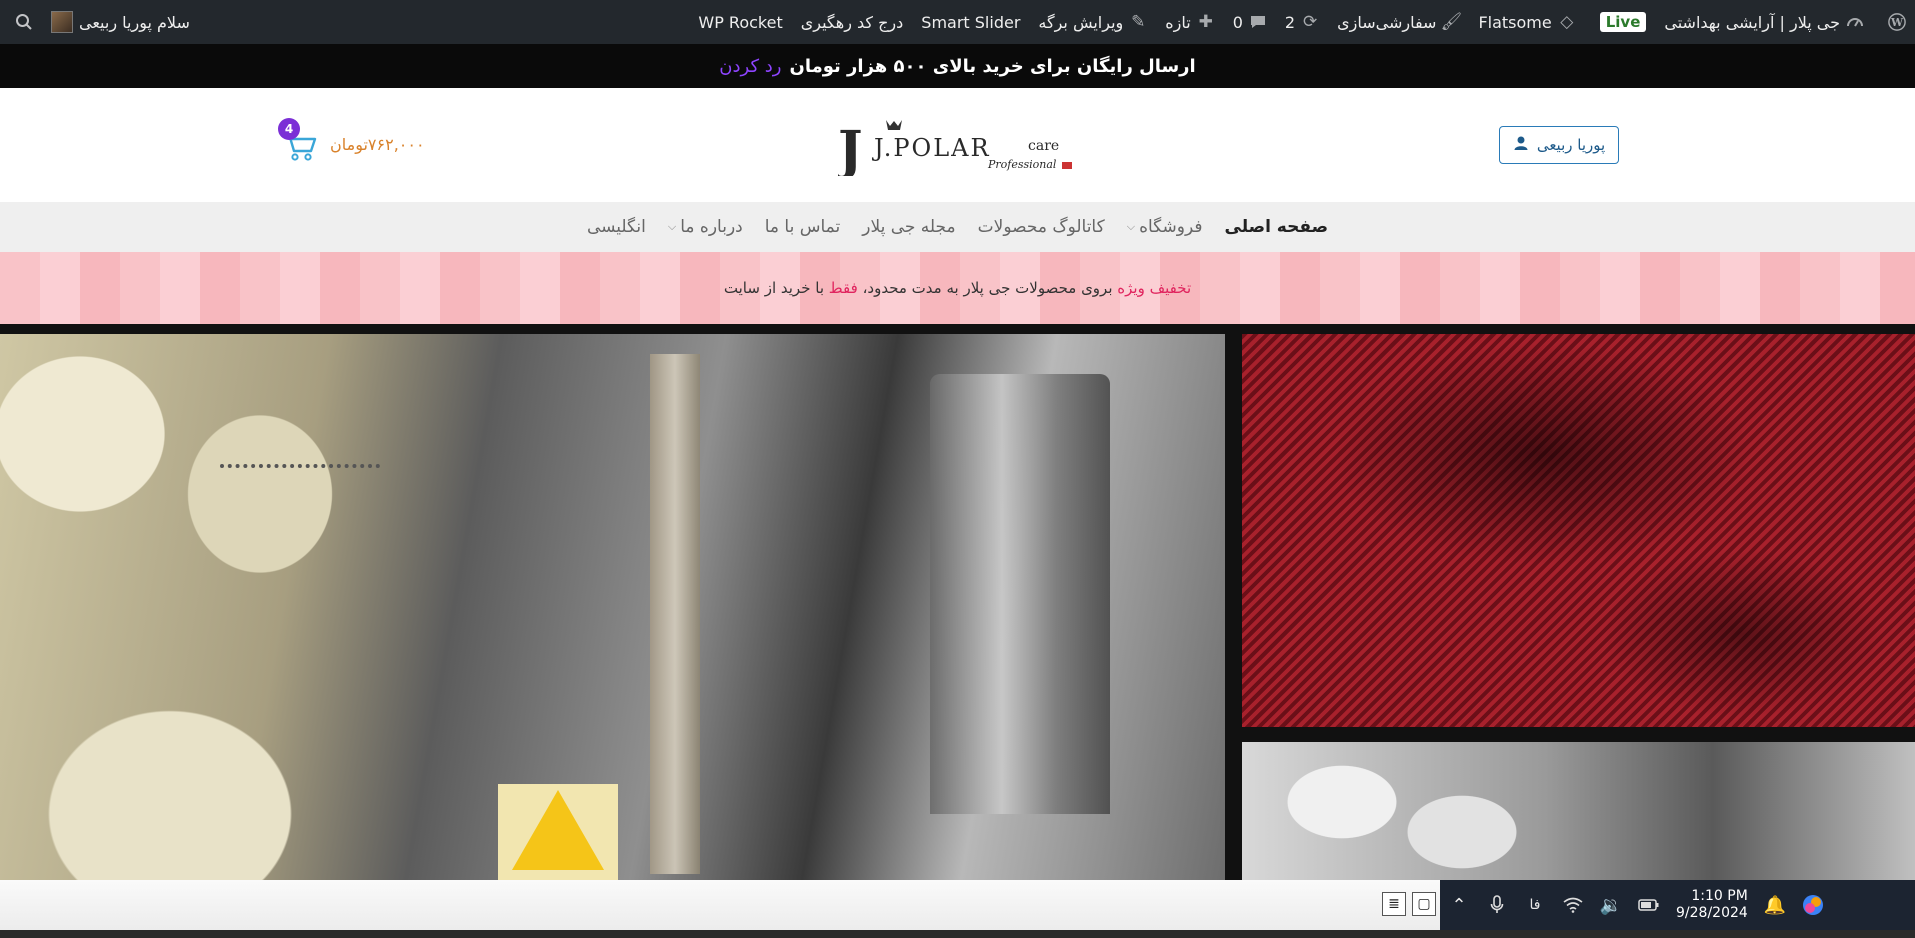 The height and width of the screenshot is (938, 1915). I want to click on refresh-icon: ⟳, so click(1310, 22).